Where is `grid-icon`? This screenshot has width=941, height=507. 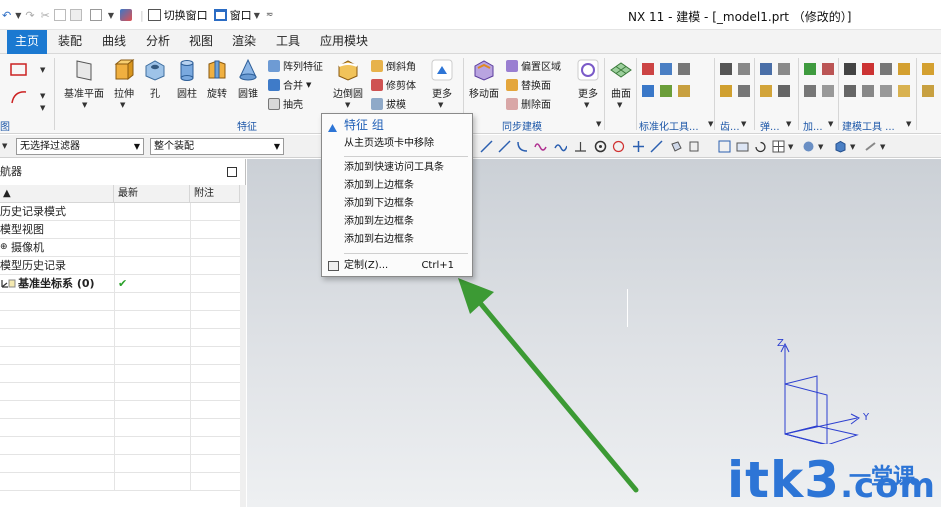
grid-icon is located at coordinates (778, 146).